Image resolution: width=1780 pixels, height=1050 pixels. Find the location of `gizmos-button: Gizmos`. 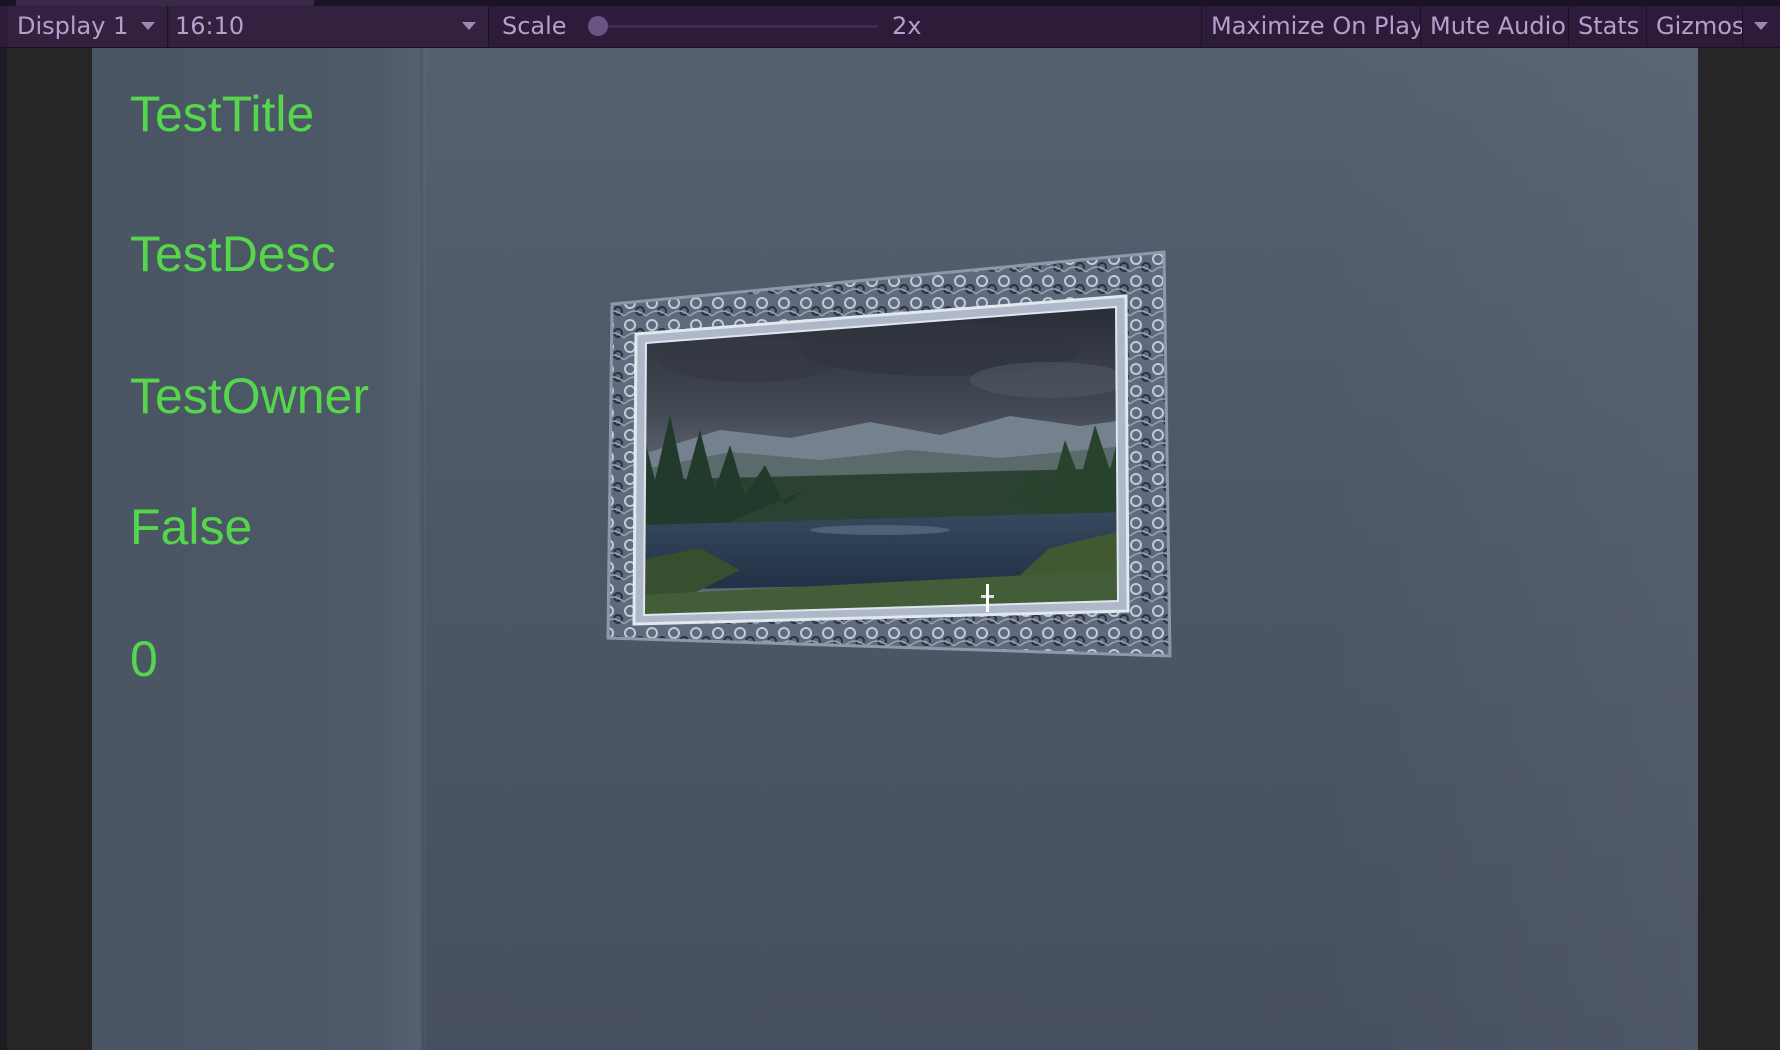

gizmos-button: Gizmos is located at coordinates (1695, 26).